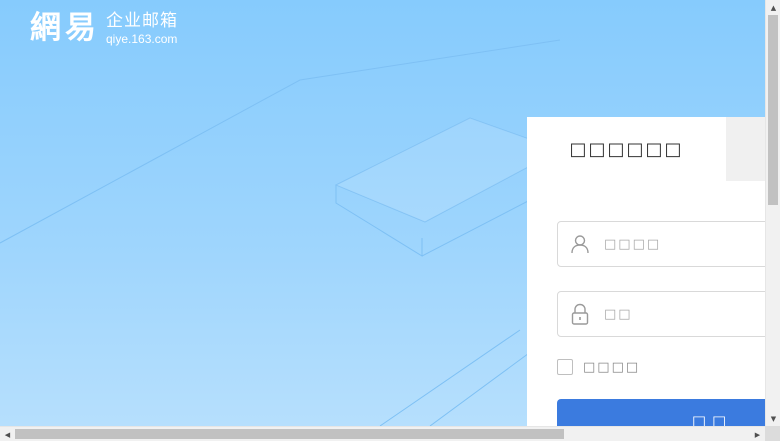 Image resolution: width=780 pixels, height=441 pixels. Describe the element at coordinates (580, 244) in the screenshot. I see `user-icon` at that location.